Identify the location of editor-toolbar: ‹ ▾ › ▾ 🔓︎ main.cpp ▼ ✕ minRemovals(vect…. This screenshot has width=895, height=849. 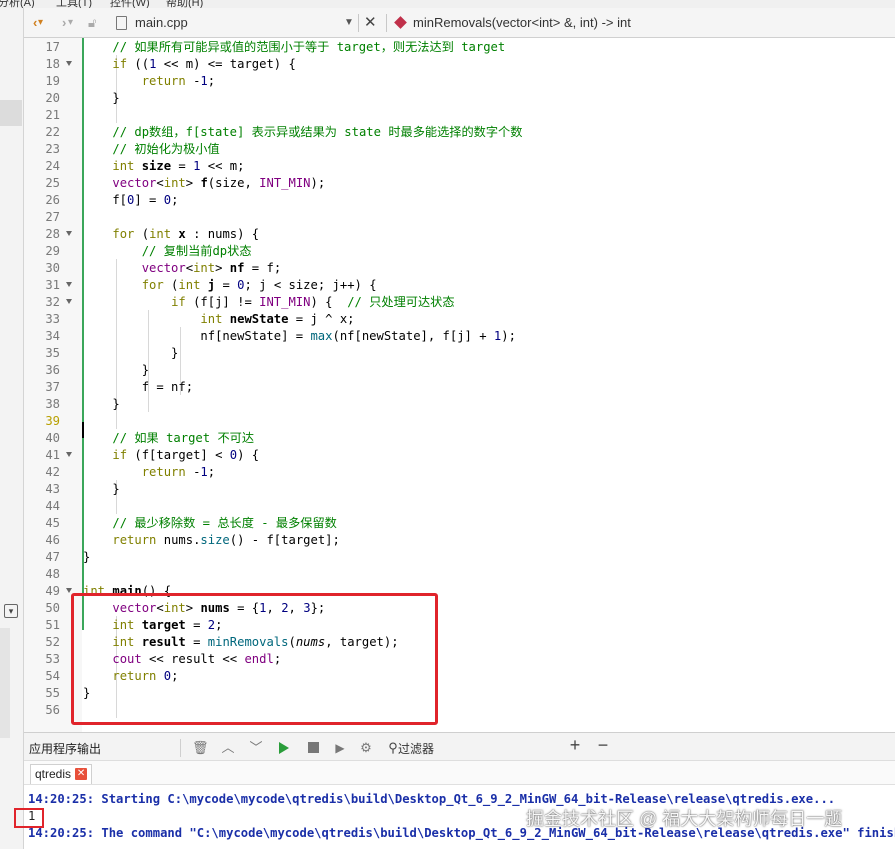
(459, 23).